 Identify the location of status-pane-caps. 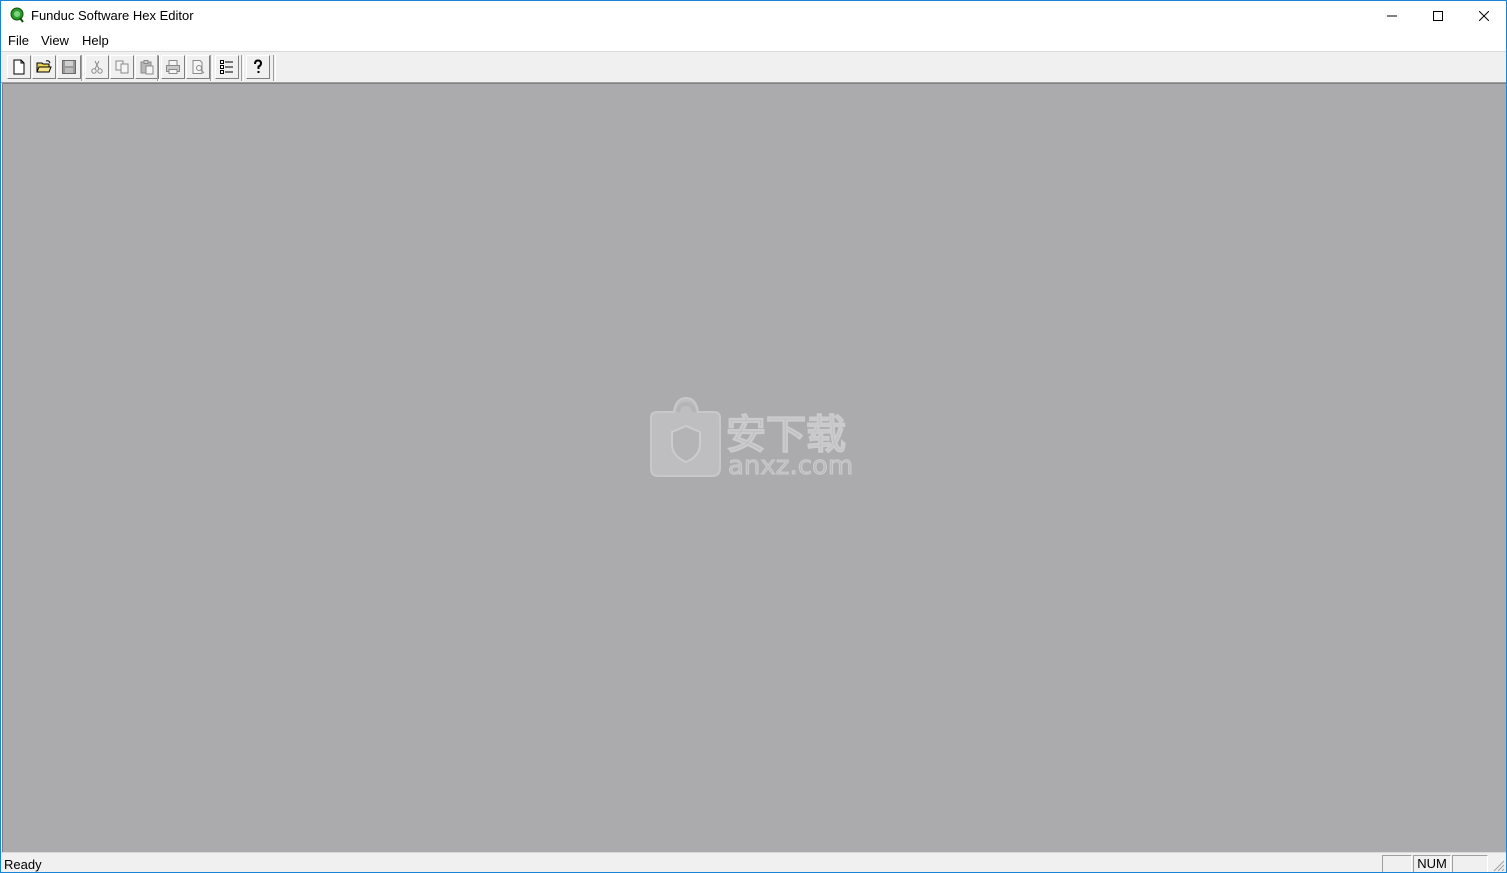
(1397, 863).